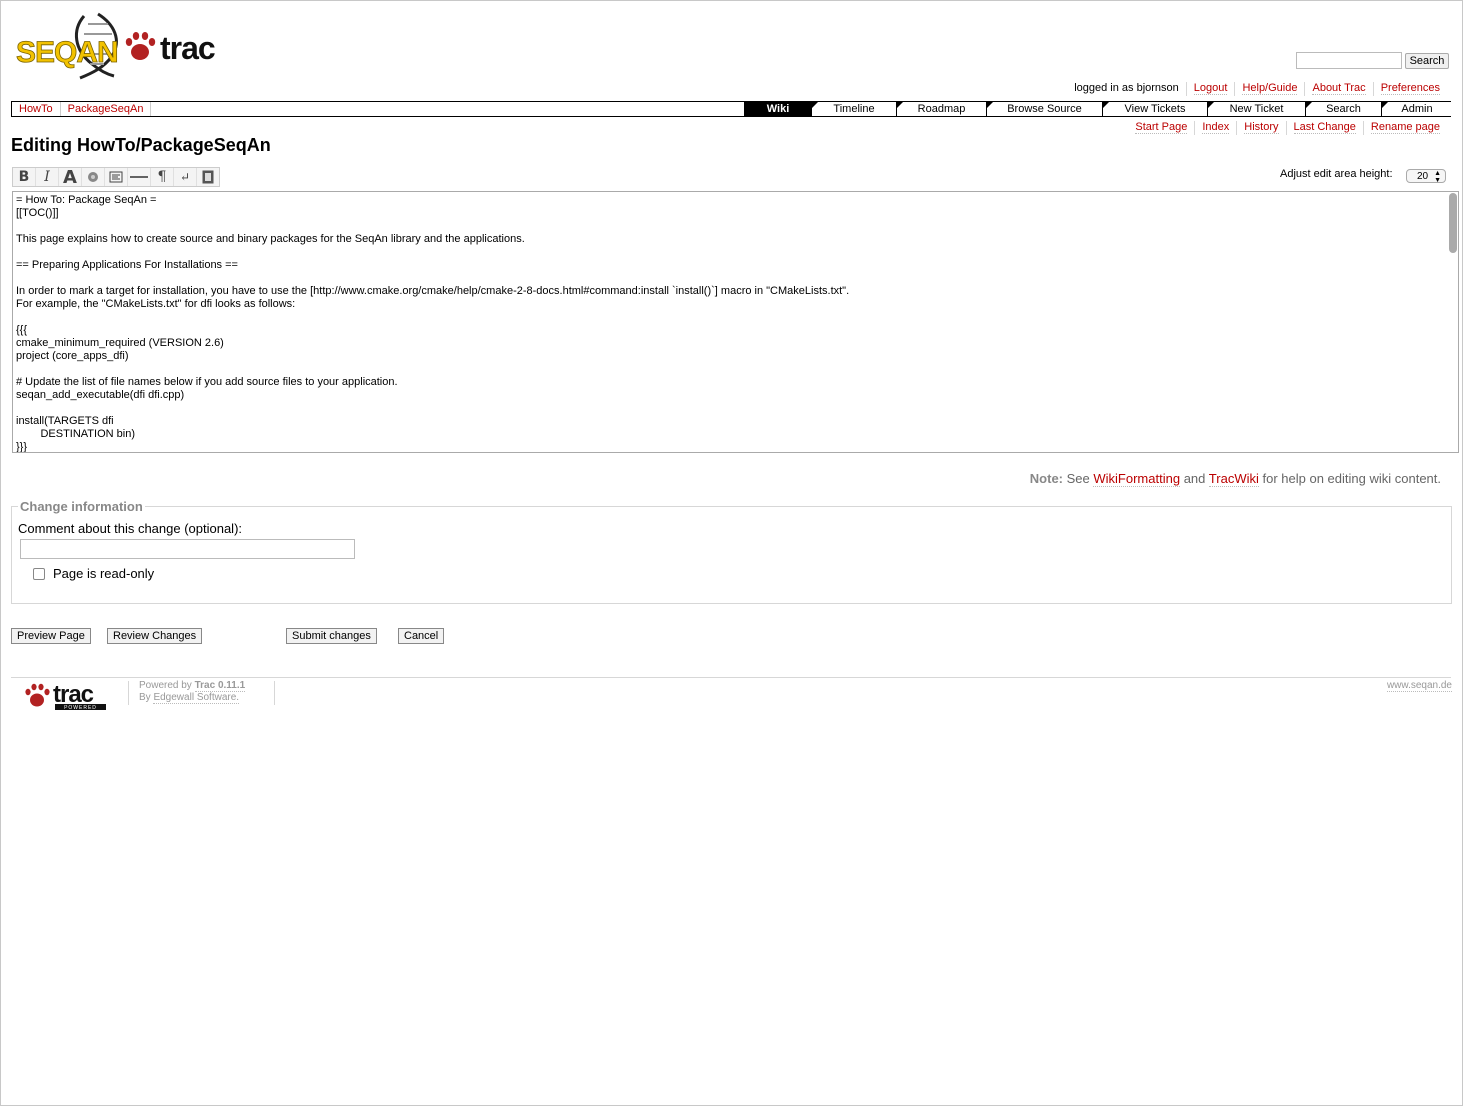 The image size is (1463, 1106). I want to click on tab-browse-source: Browse Source, so click(1044, 109).